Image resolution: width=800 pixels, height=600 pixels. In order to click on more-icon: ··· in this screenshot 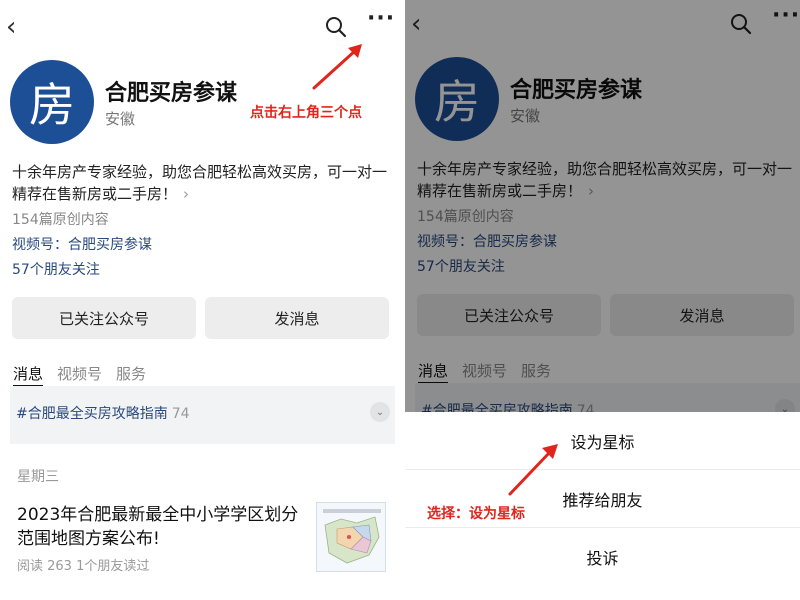, I will do `click(381, 18)`.